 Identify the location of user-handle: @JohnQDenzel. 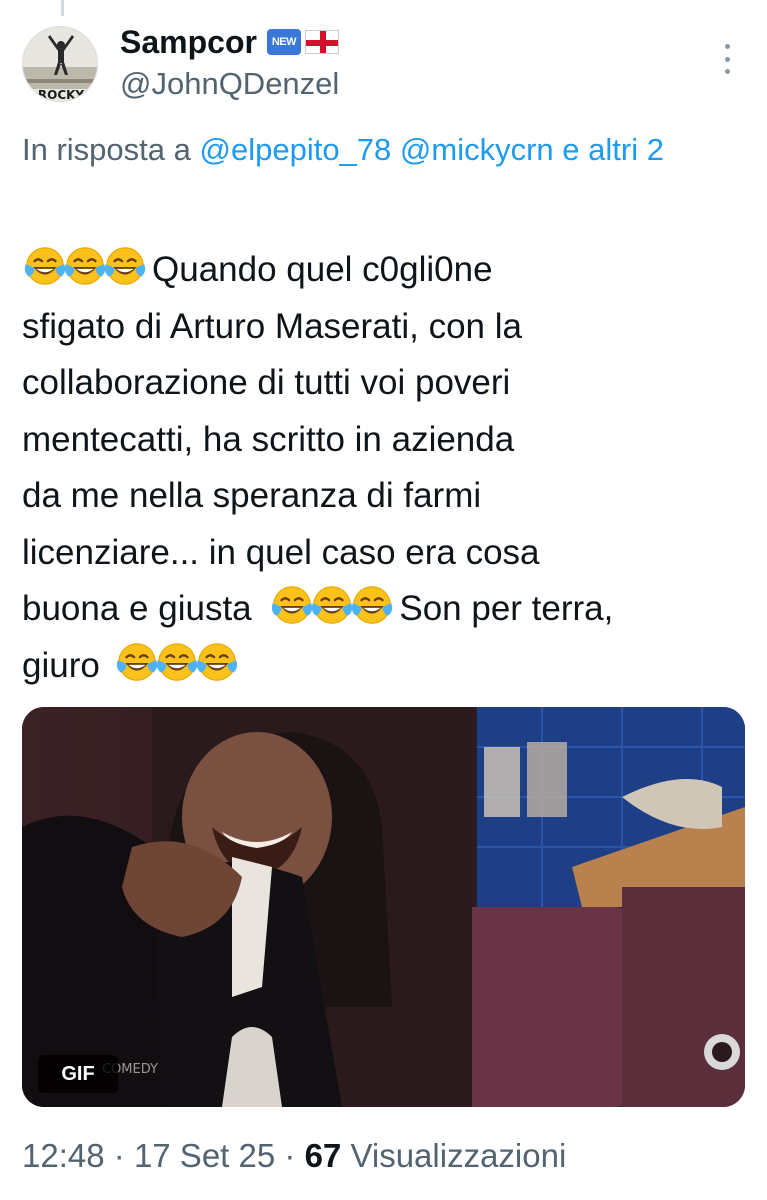
(229, 84).